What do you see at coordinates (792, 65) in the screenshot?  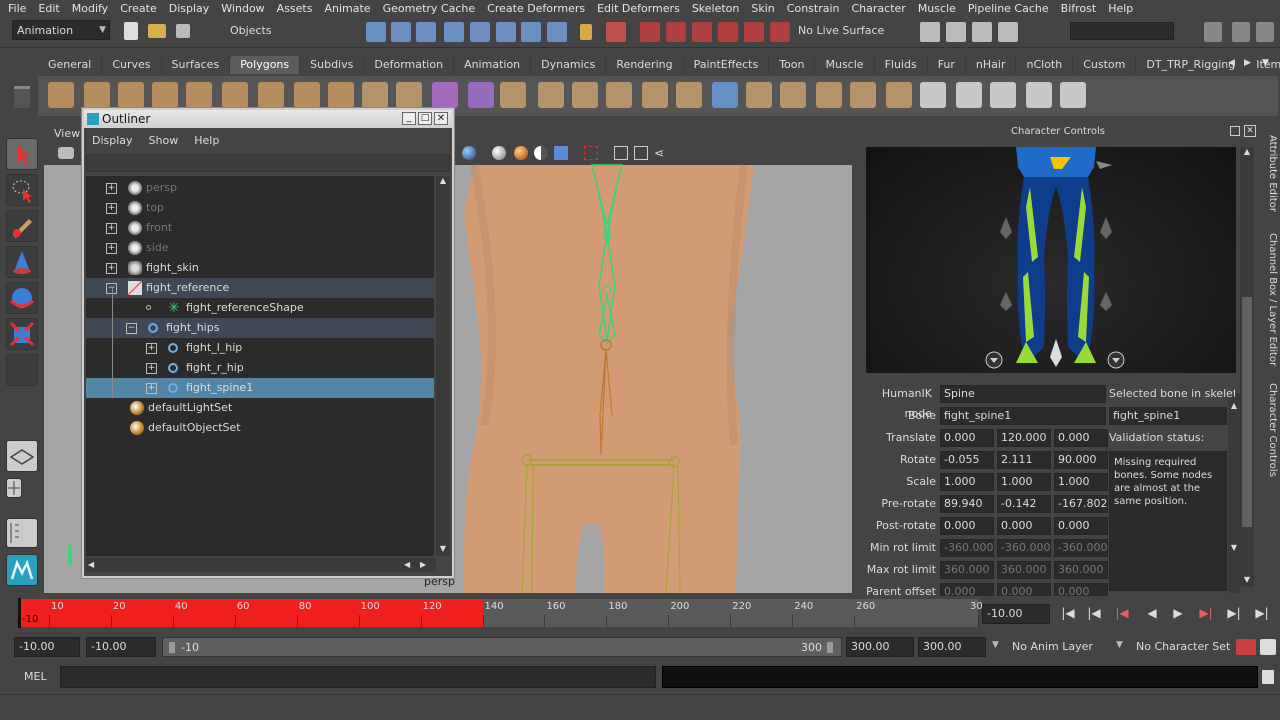 I see `shelf-tab-toon: Toon` at bounding box center [792, 65].